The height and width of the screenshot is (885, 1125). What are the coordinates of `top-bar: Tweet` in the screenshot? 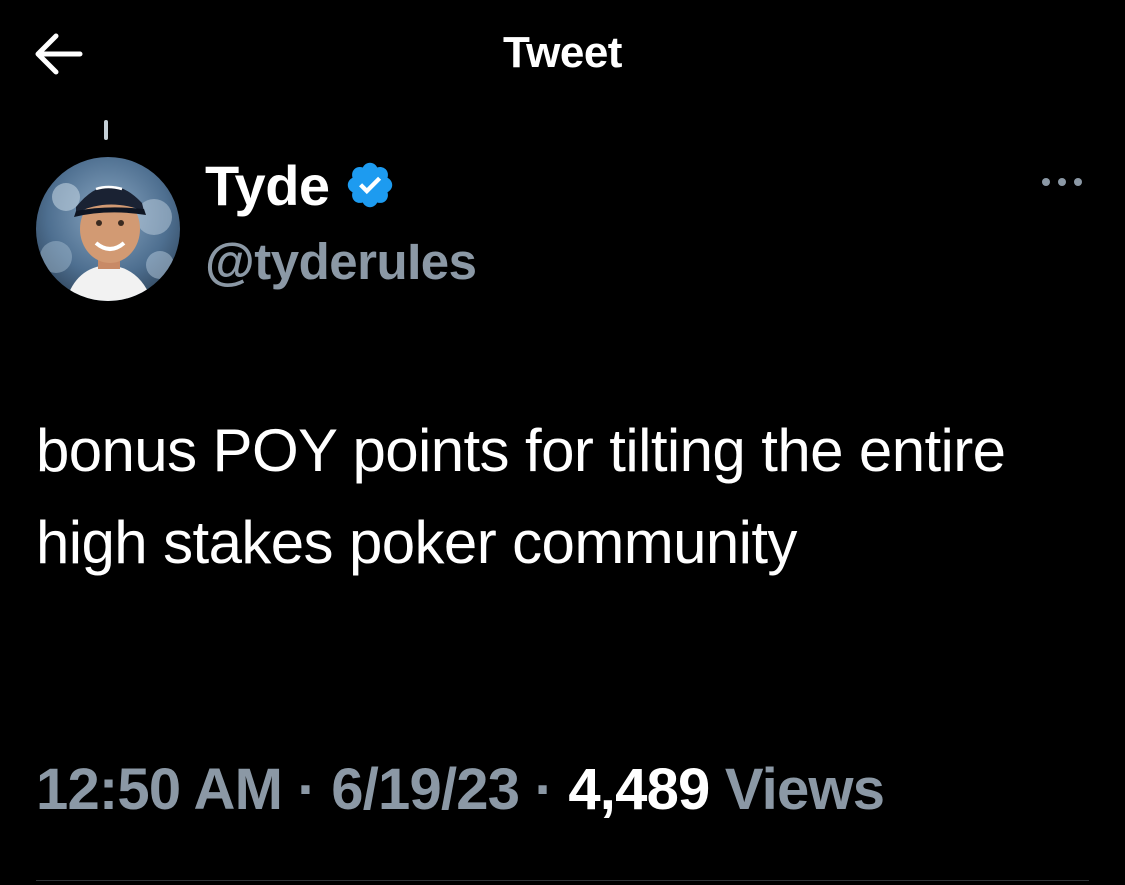 It's located at (562, 55).